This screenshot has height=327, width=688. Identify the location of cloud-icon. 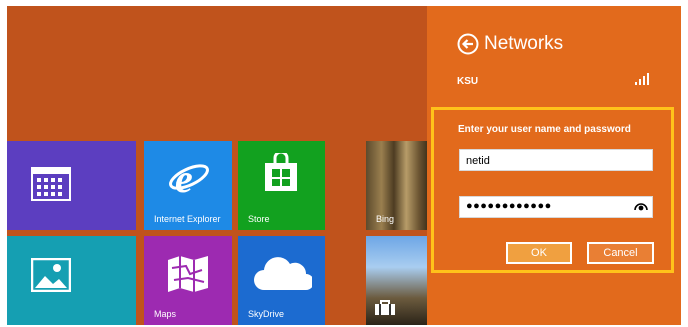
(283, 273).